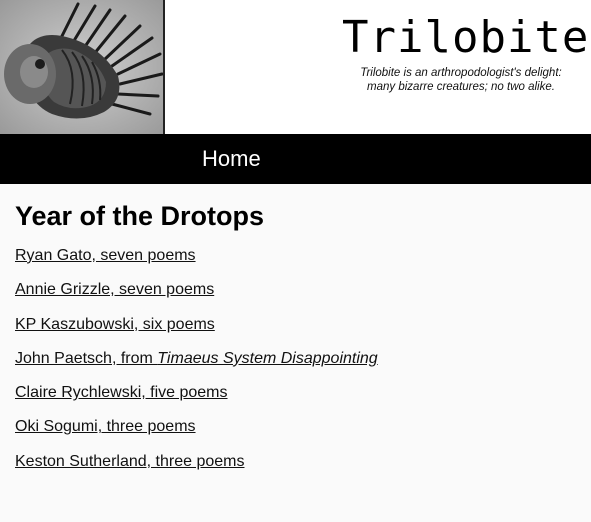 This screenshot has height=522, width=591. I want to click on nav-home-link: Home, so click(231, 159).